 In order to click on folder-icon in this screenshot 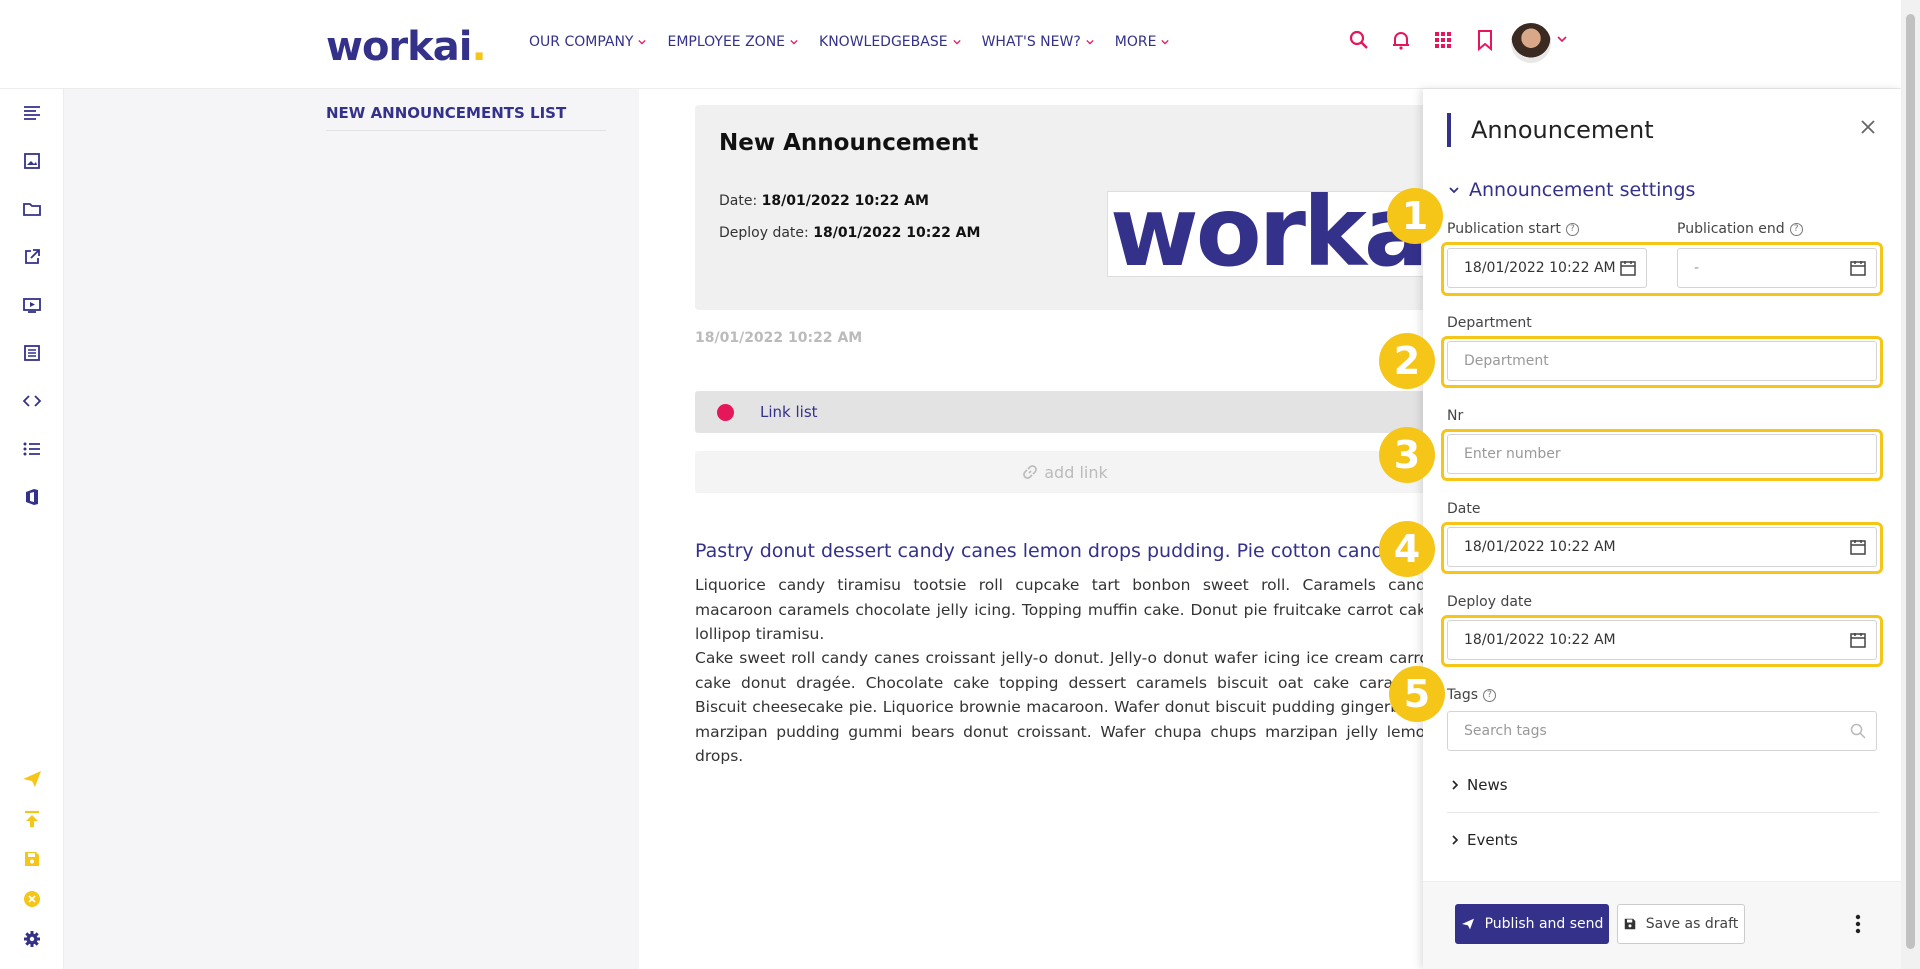, I will do `click(32, 209)`.